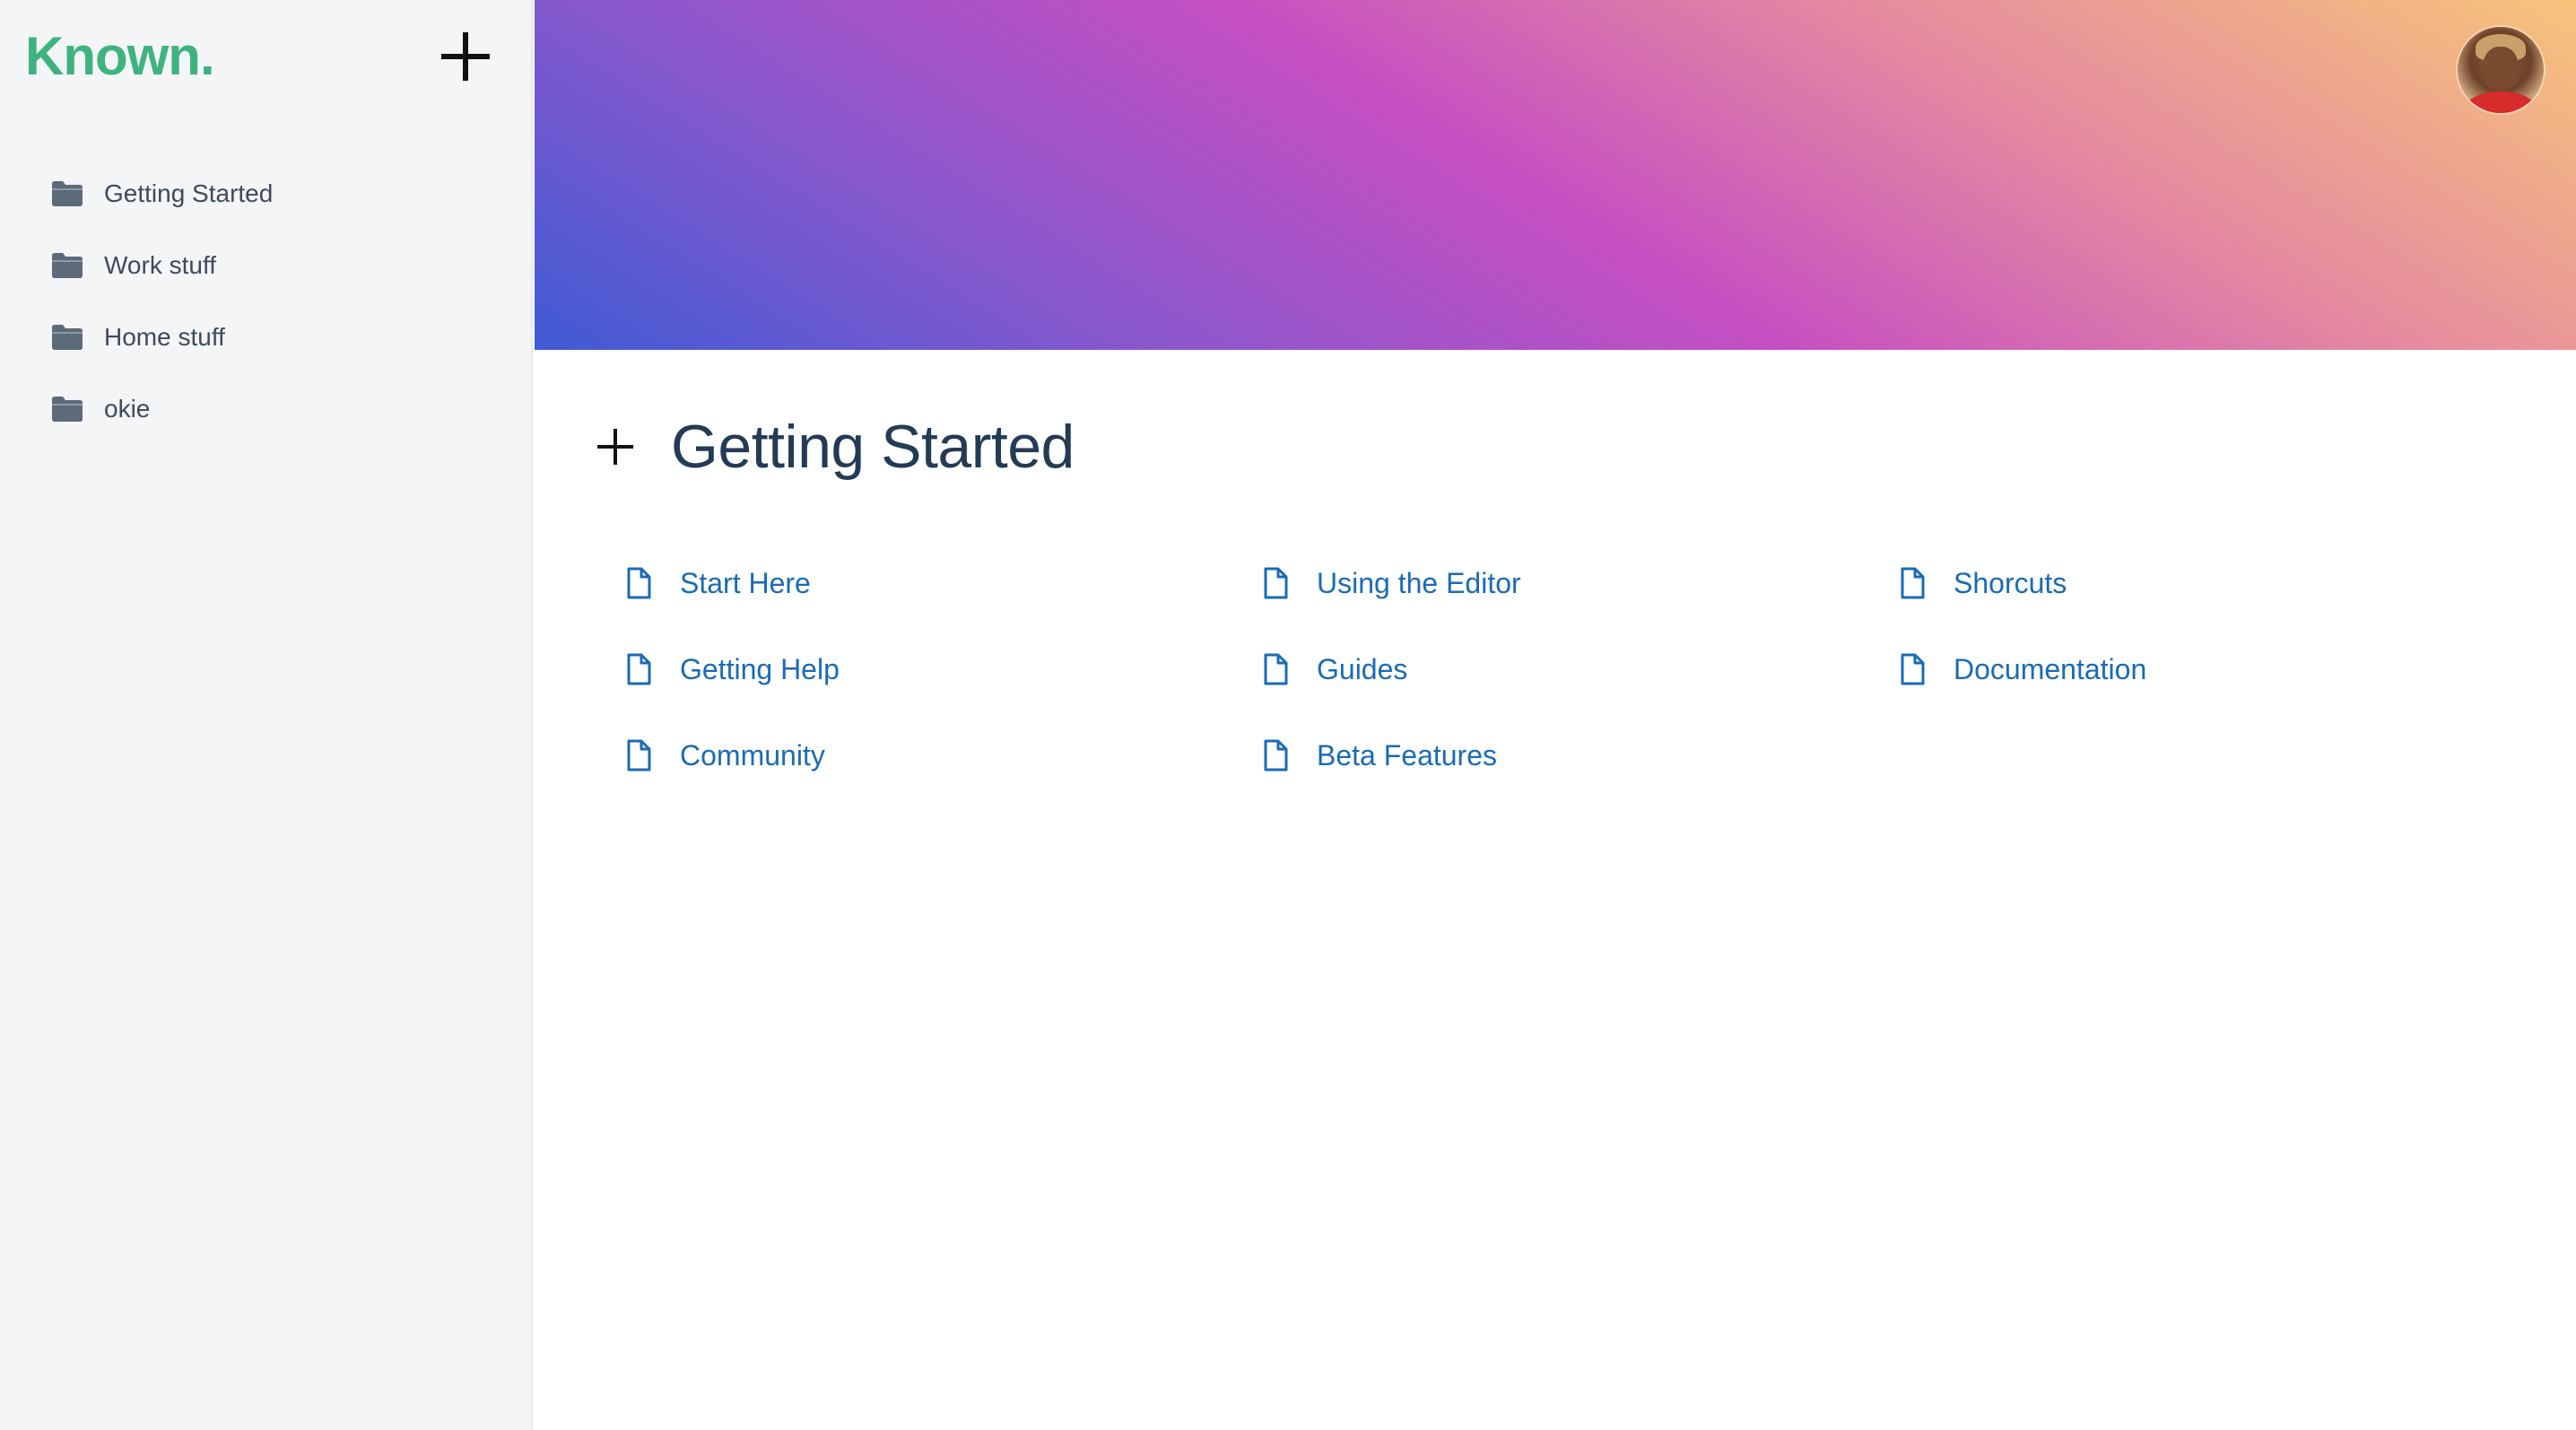 The width and height of the screenshot is (2576, 1430). I want to click on doc-link-getting-help: Getting Help, so click(733, 669).